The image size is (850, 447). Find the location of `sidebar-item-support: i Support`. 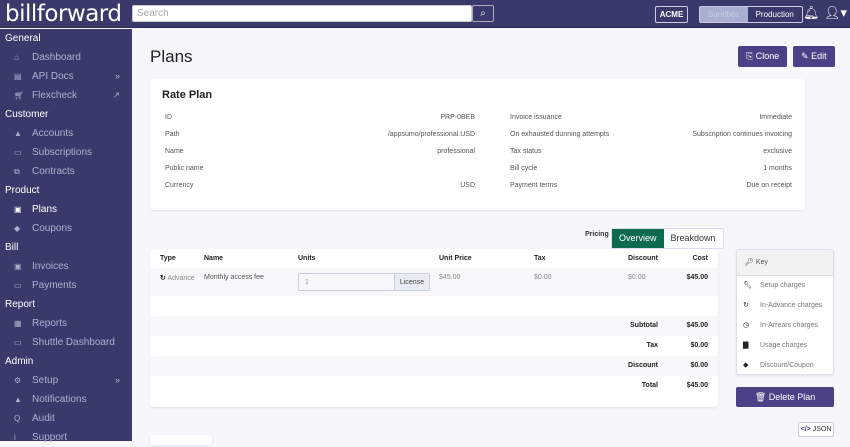

sidebar-item-support: i Support is located at coordinates (66, 437).